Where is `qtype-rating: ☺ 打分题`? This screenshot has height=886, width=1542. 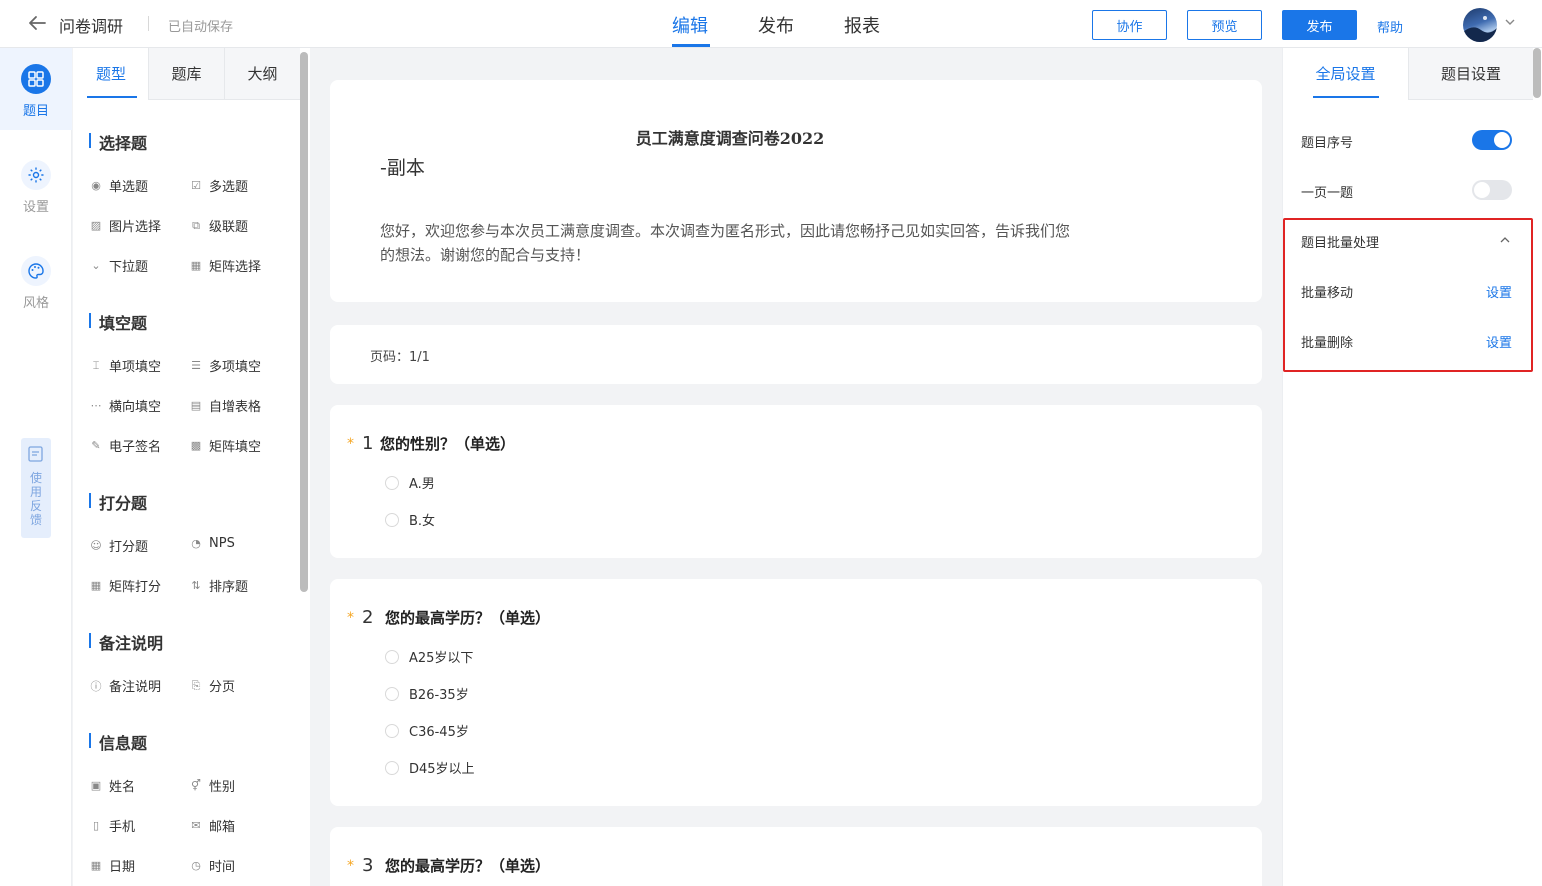 qtype-rating: ☺ 打分题 is located at coordinates (118, 545).